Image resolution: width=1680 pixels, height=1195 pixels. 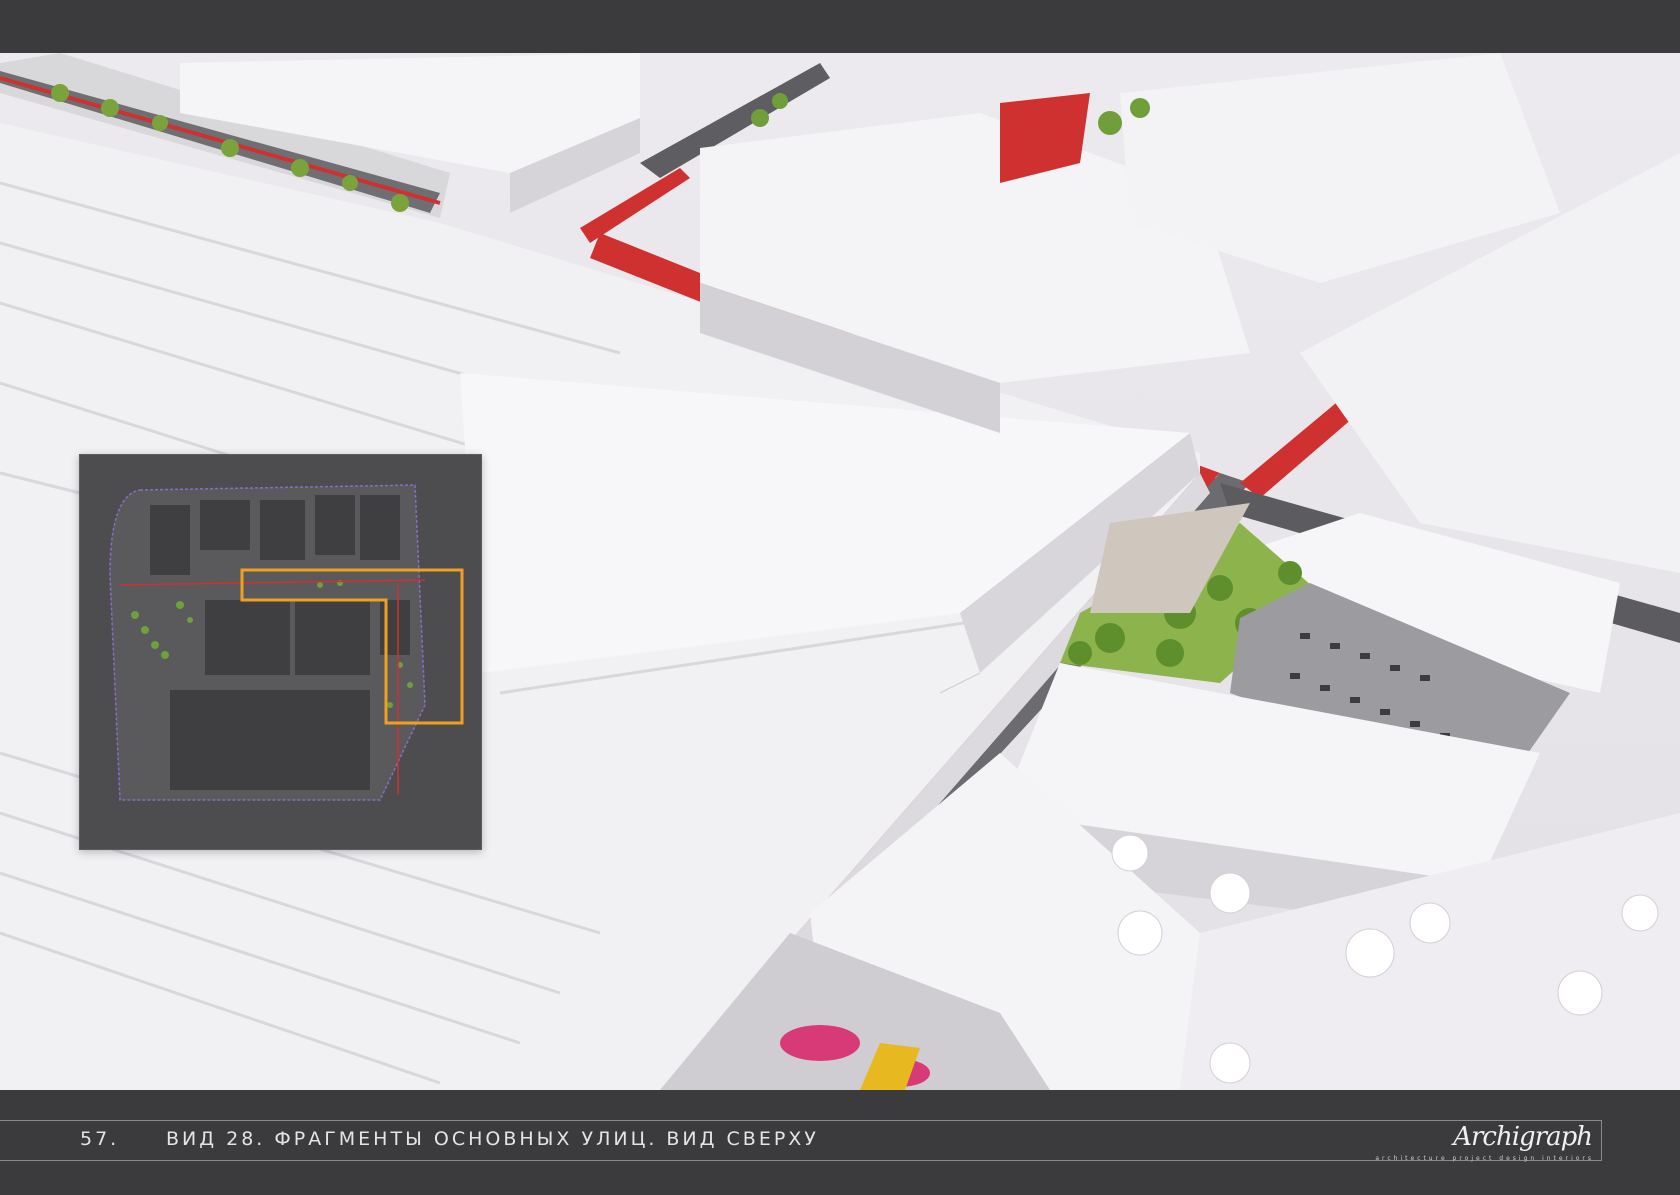 I want to click on plaza-accent-pink, so click(x=820, y=1043).